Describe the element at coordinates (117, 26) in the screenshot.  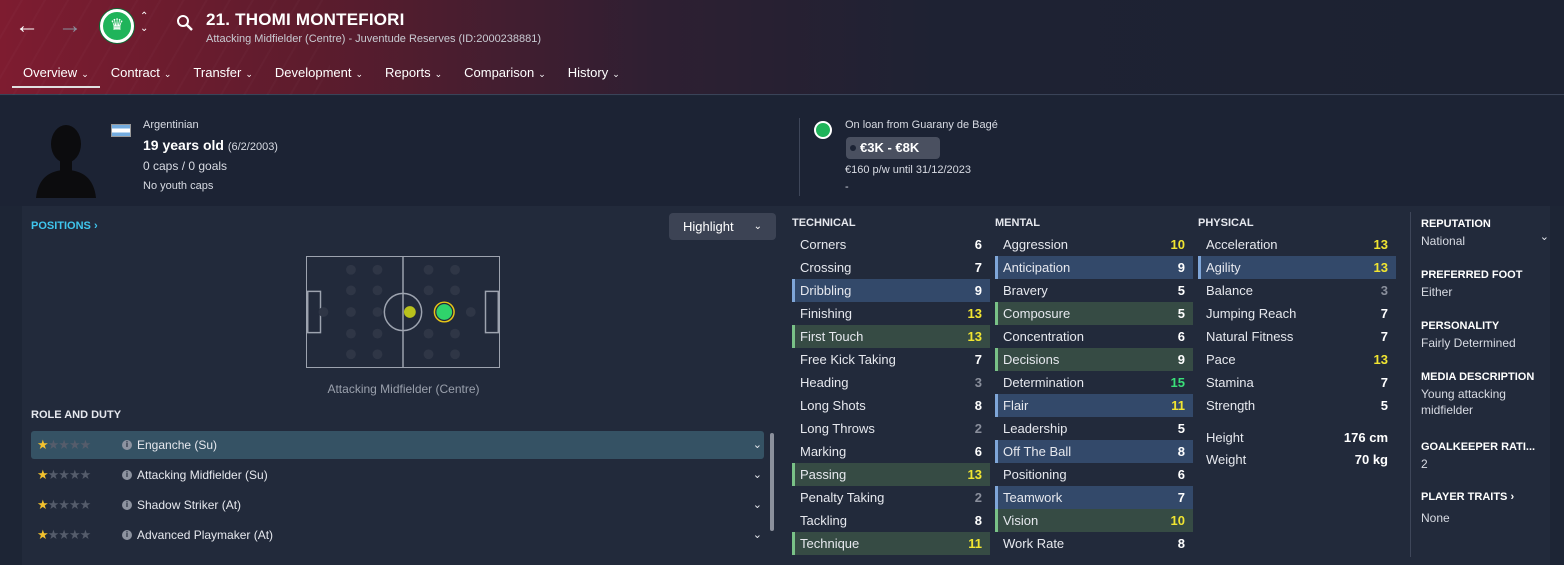
I see `club-badge-icon: ♛` at that location.